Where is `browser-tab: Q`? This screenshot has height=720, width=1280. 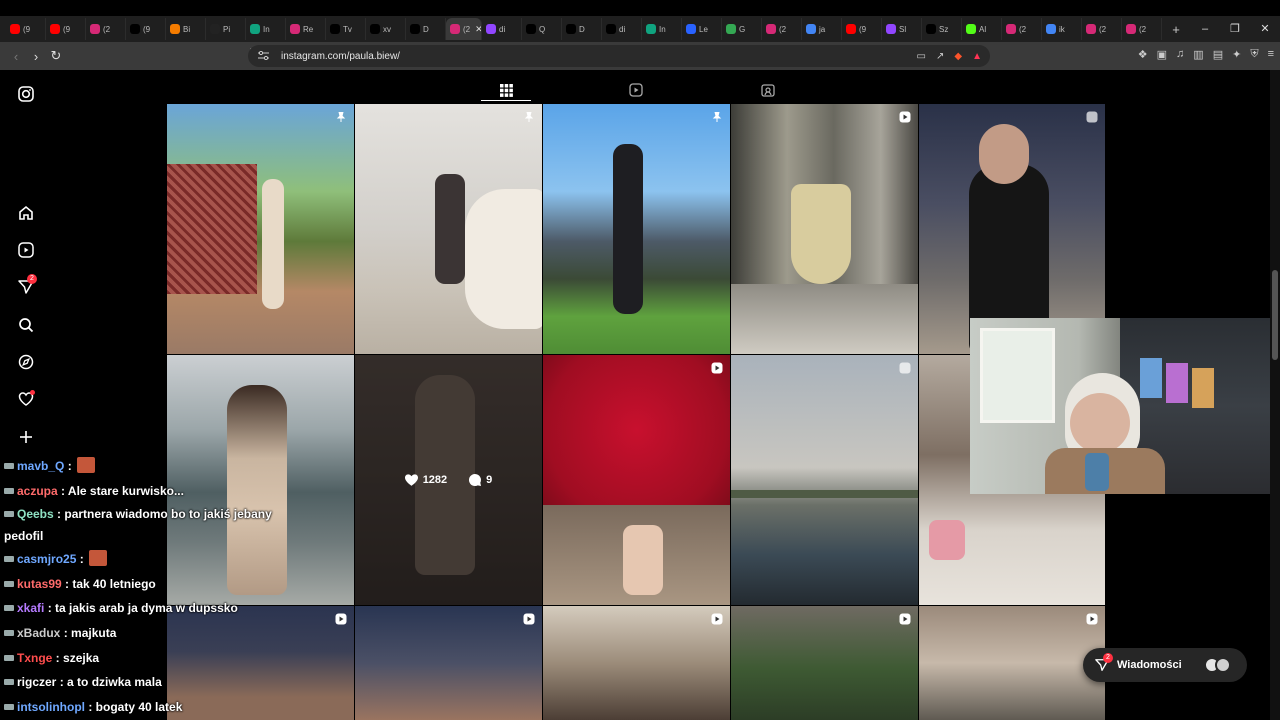
browser-tab: Q is located at coordinates (542, 29).